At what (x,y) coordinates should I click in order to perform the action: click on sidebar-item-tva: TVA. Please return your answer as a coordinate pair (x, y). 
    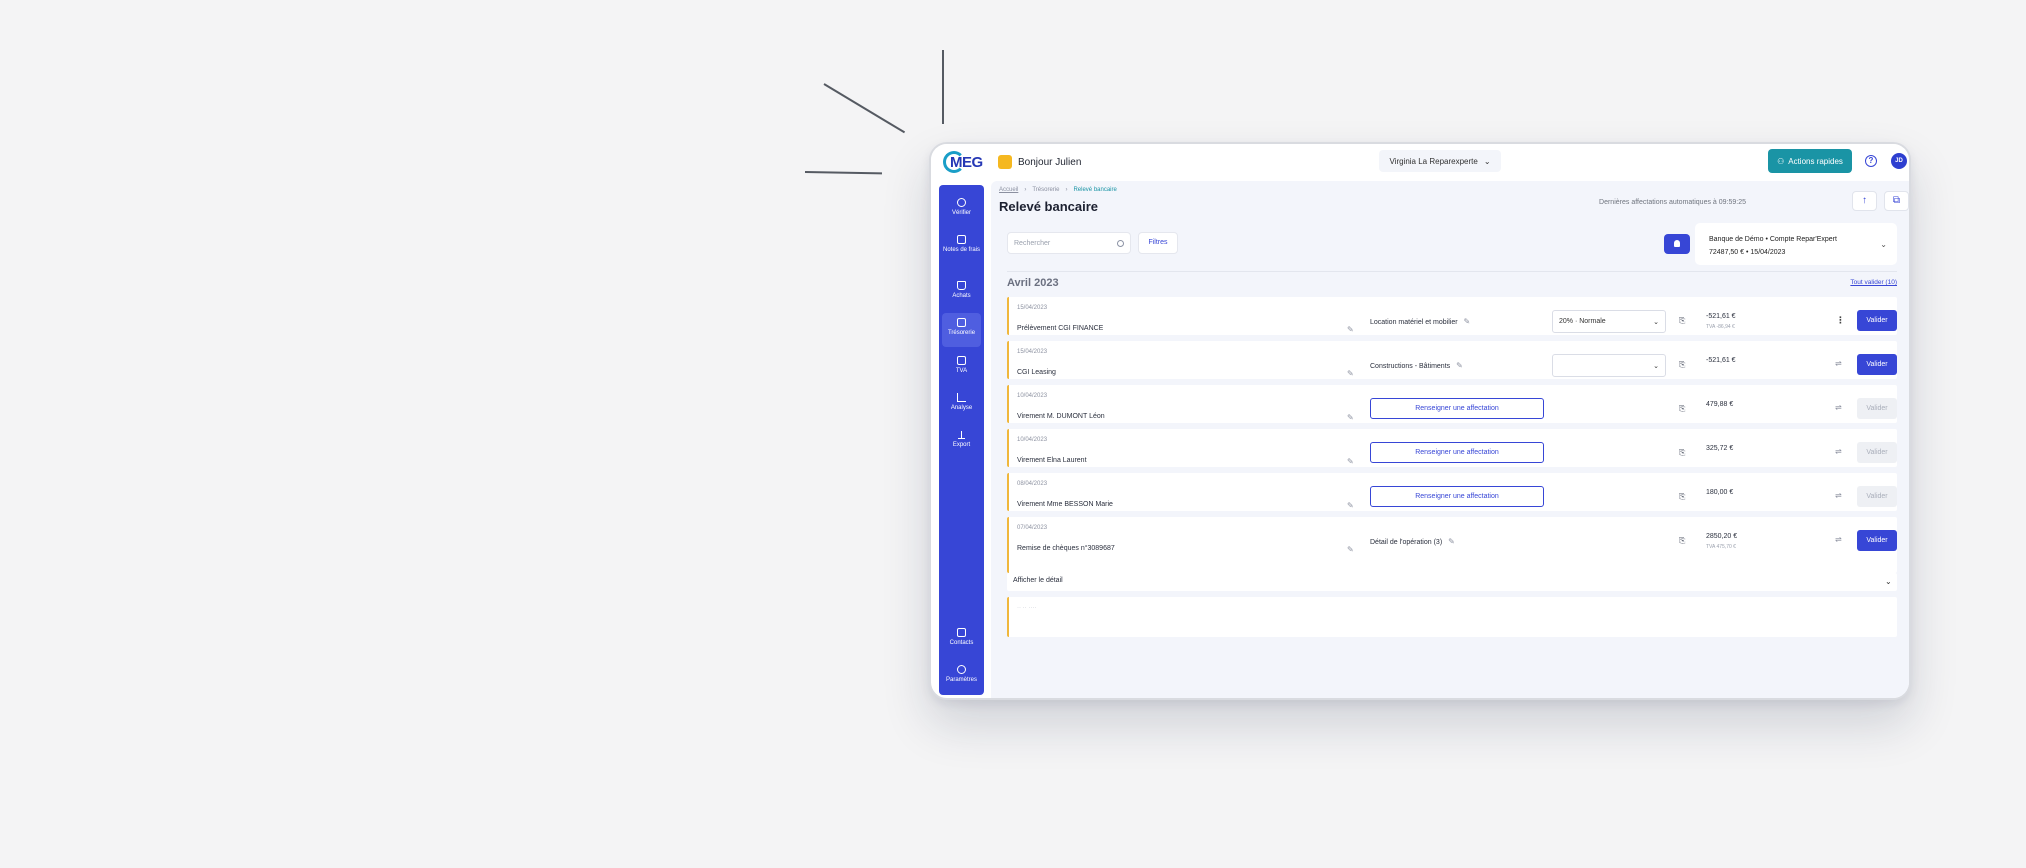
    Looking at the image, I should click on (961, 368).